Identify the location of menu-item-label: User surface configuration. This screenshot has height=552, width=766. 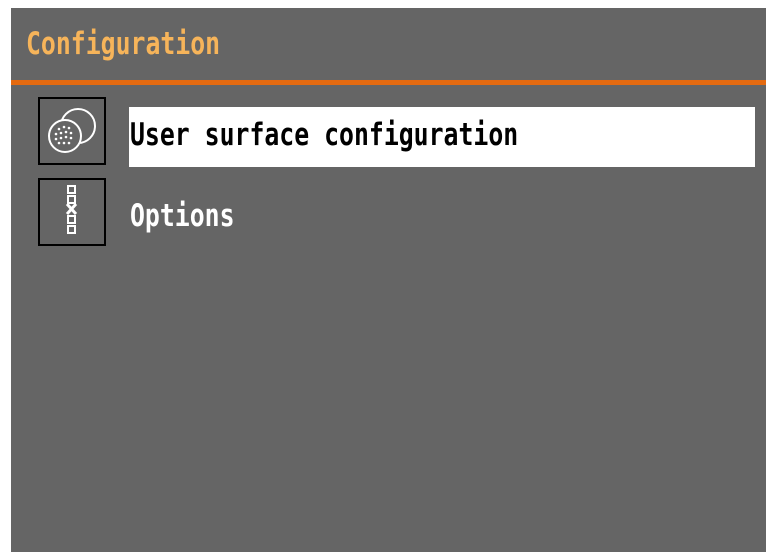
(442, 137).